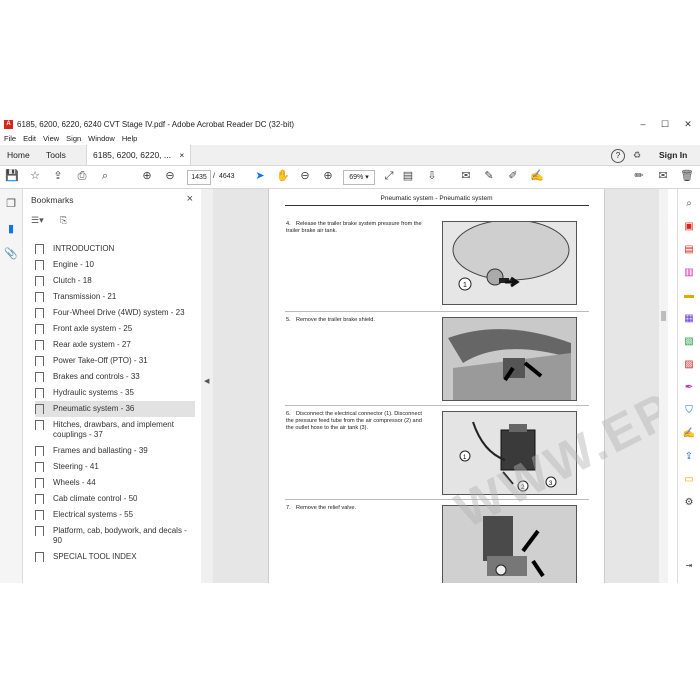 This screenshot has height=700, width=700. Describe the element at coordinates (408, 176) in the screenshot. I see `page-display-icon: ▤` at that location.